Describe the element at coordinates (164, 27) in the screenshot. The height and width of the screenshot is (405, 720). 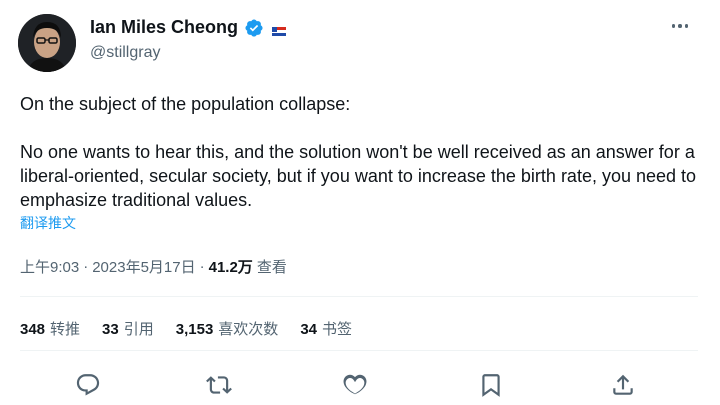
I see `author-display-name: Ian Miles Cheong` at that location.